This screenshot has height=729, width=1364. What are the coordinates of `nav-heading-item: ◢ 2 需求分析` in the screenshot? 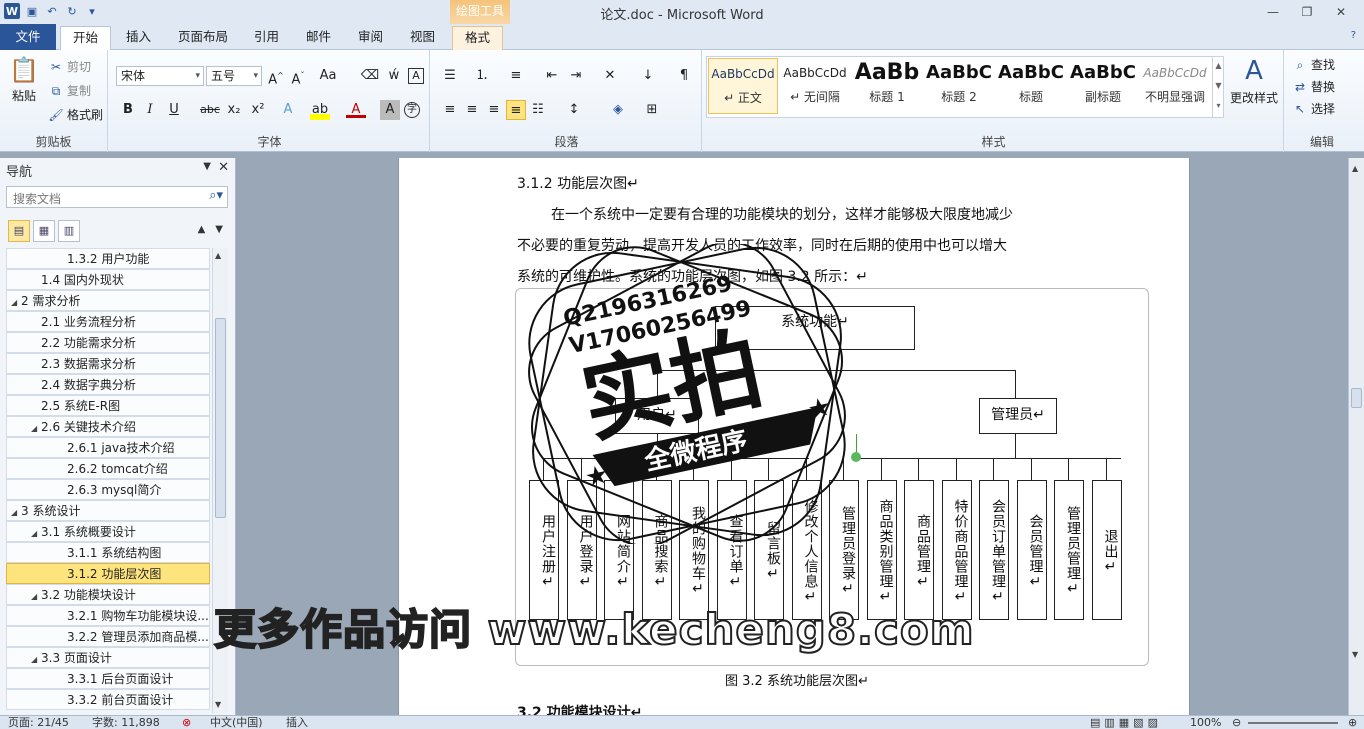 It's located at (108, 300).